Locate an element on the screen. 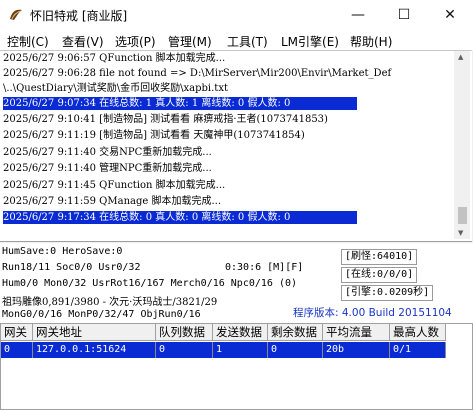  maximize-button: ☐ is located at coordinates (404, 15).